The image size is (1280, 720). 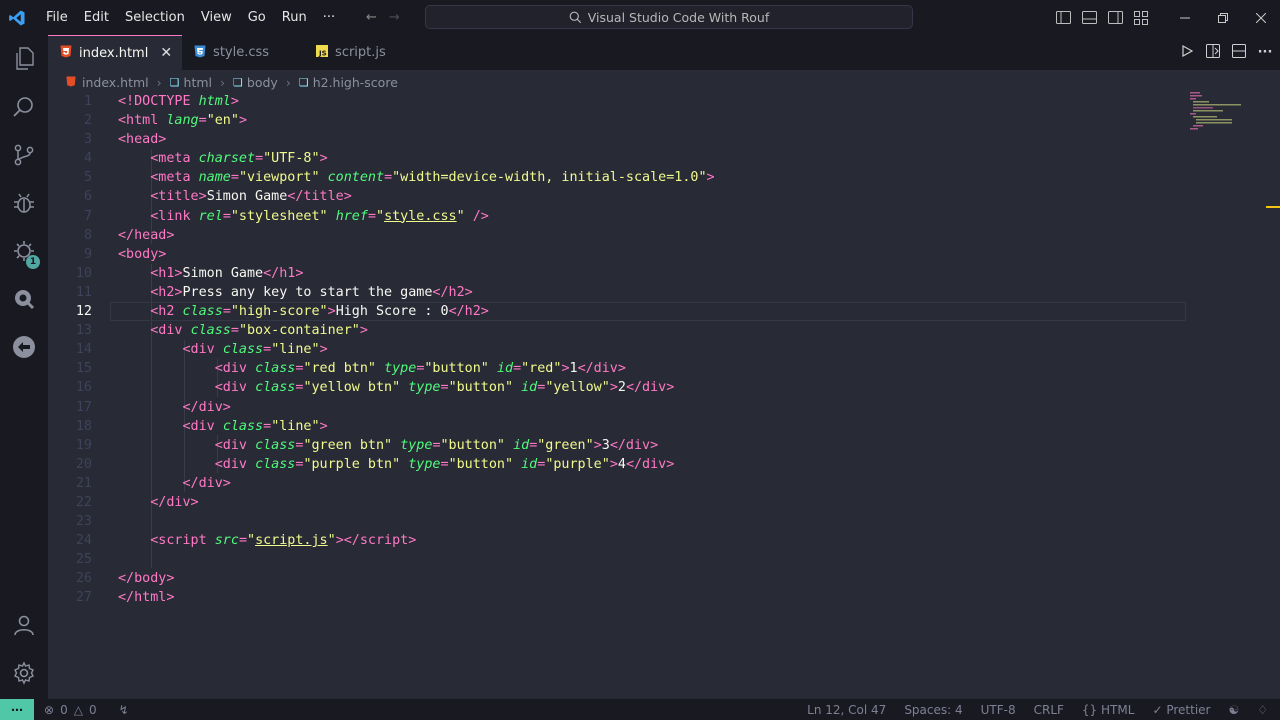 I want to click on explorer-icon, so click(x=24, y=59).